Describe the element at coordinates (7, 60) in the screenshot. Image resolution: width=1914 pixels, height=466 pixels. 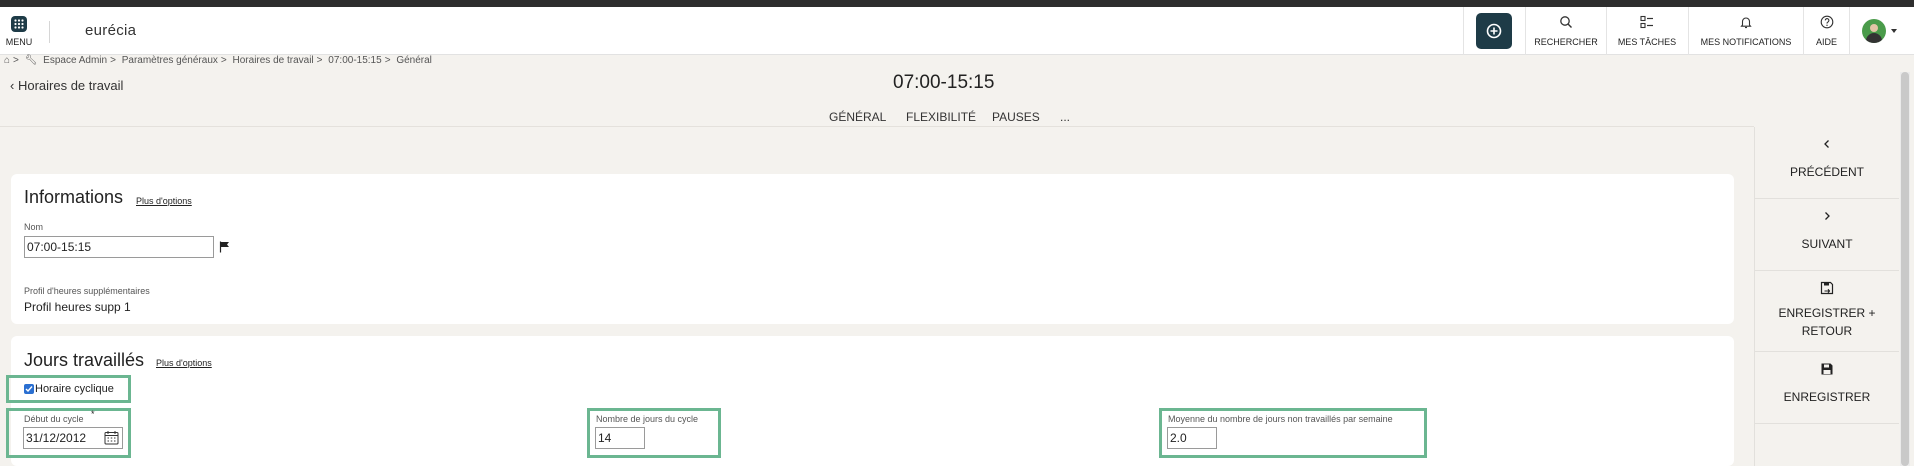
I see `home-icon: ⌂` at that location.